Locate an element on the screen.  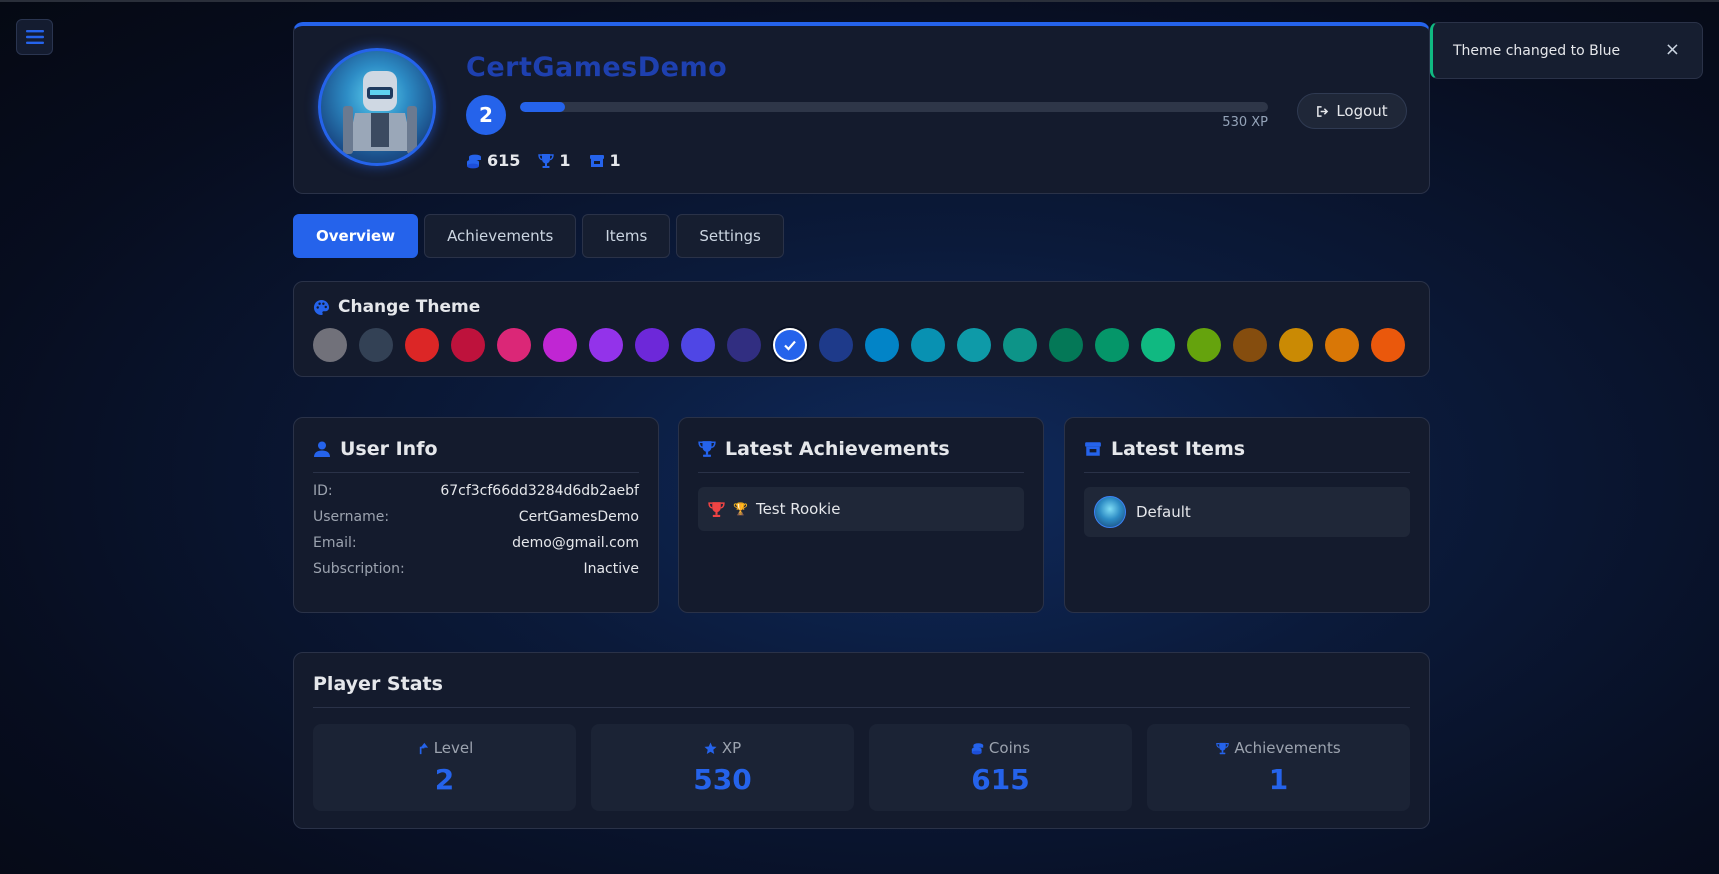
star-icon is located at coordinates (710, 747).